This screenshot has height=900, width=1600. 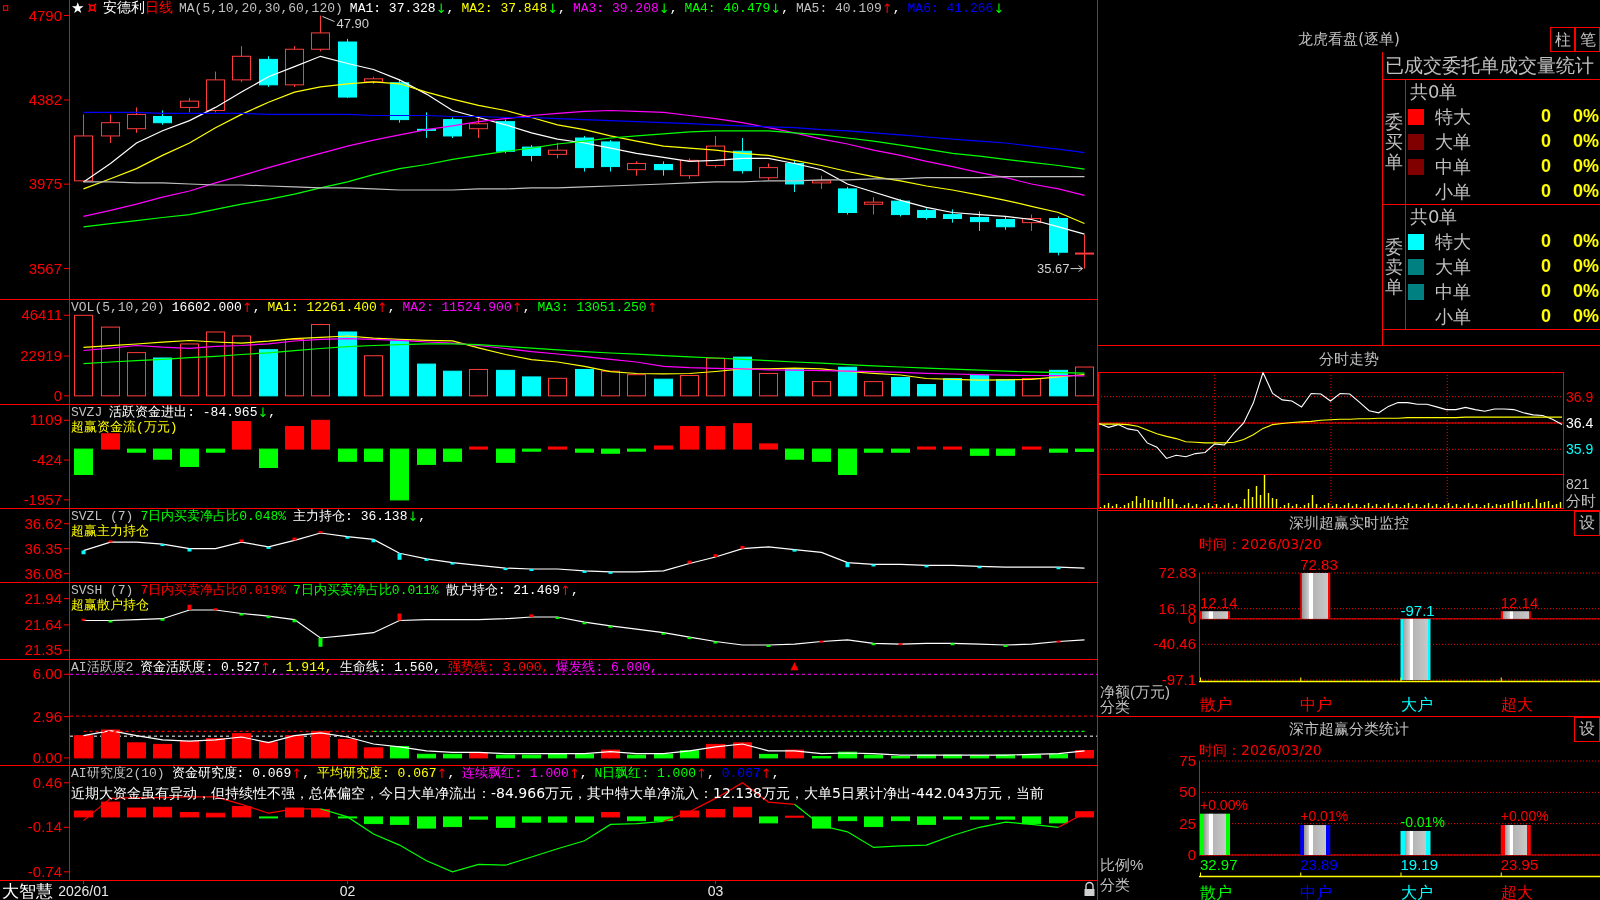 What do you see at coordinates (41, 315) in the screenshot?
I see `axis-label: 46411` at bounding box center [41, 315].